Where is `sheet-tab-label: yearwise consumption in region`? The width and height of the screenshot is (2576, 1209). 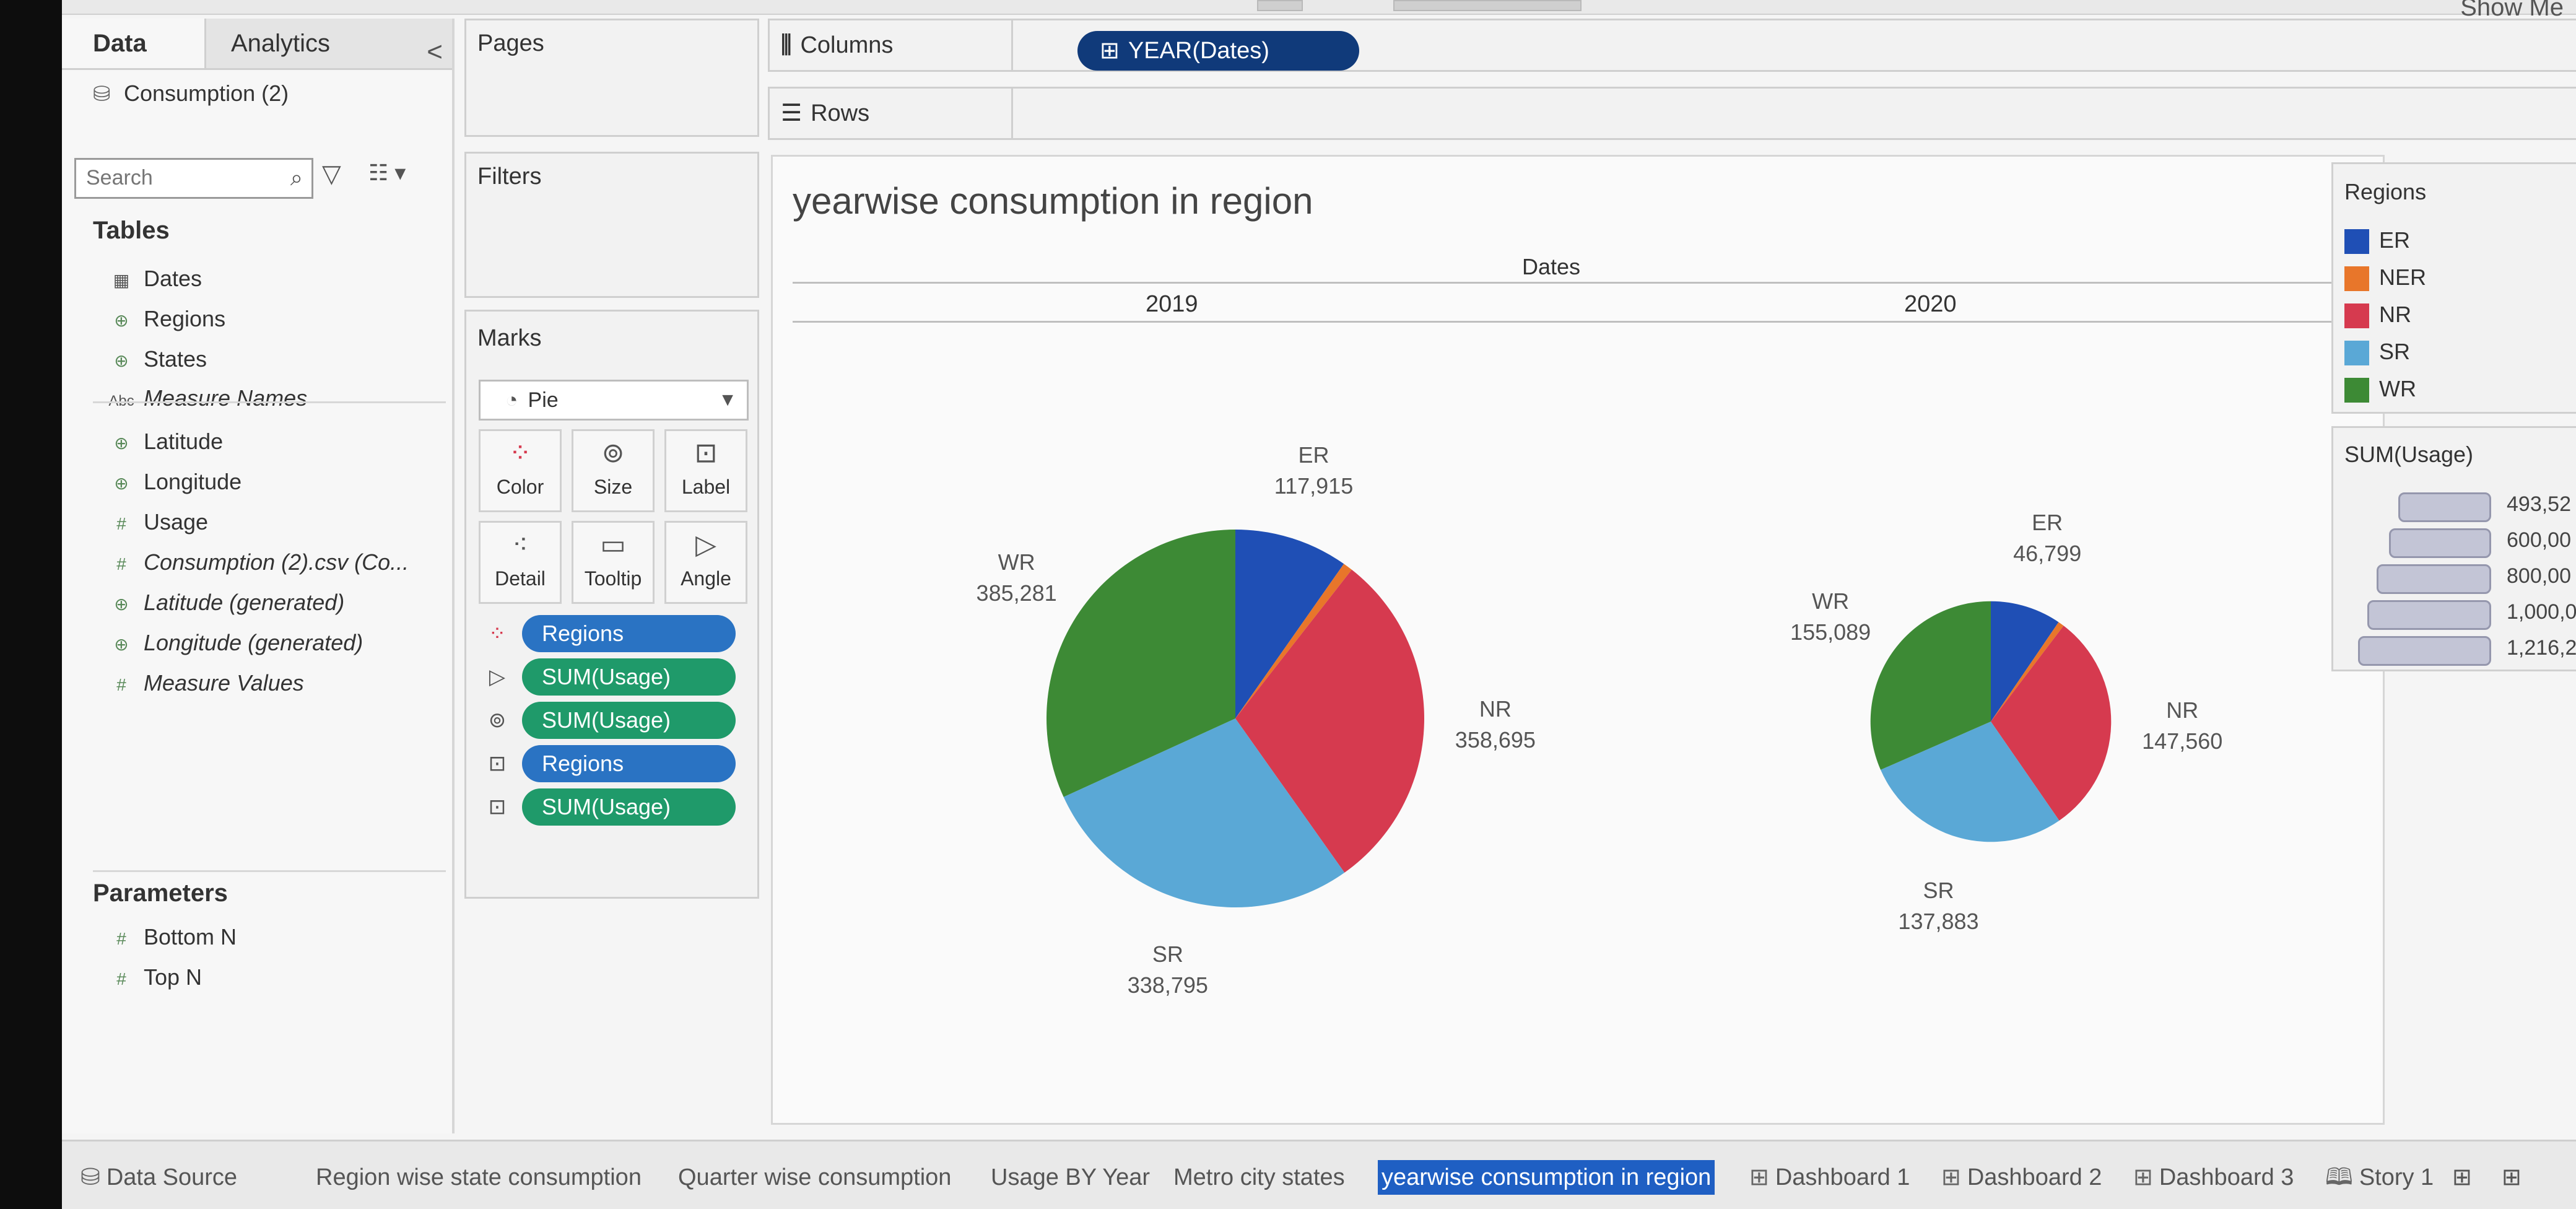
sheet-tab-label: yearwise consumption in region is located at coordinates (1547, 1177).